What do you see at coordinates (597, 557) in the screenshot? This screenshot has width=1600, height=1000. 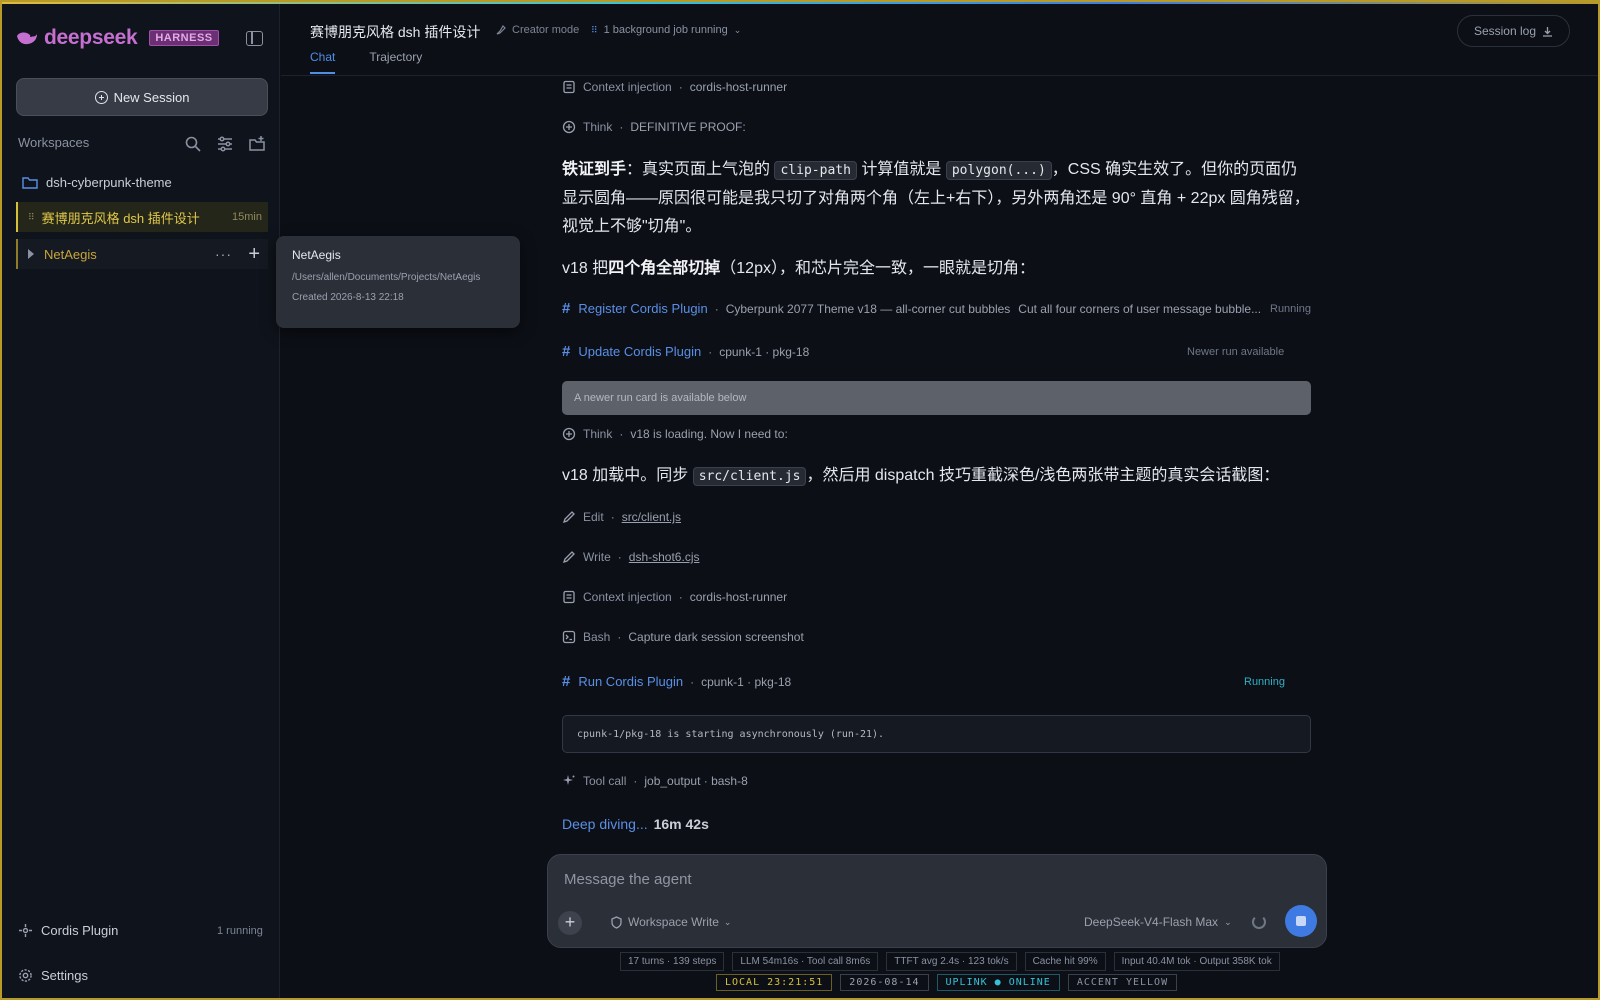 I see `step-label: Write` at bounding box center [597, 557].